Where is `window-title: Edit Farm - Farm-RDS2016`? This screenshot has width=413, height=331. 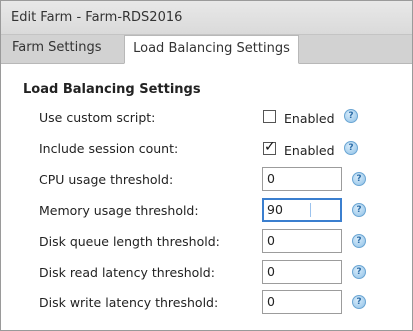
window-title: Edit Farm - Farm-RDS2016 is located at coordinates (97, 17).